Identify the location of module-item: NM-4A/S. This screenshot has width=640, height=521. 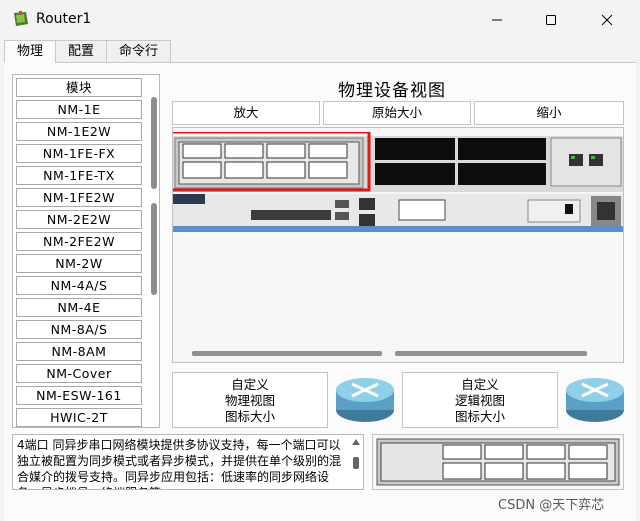
(79, 285).